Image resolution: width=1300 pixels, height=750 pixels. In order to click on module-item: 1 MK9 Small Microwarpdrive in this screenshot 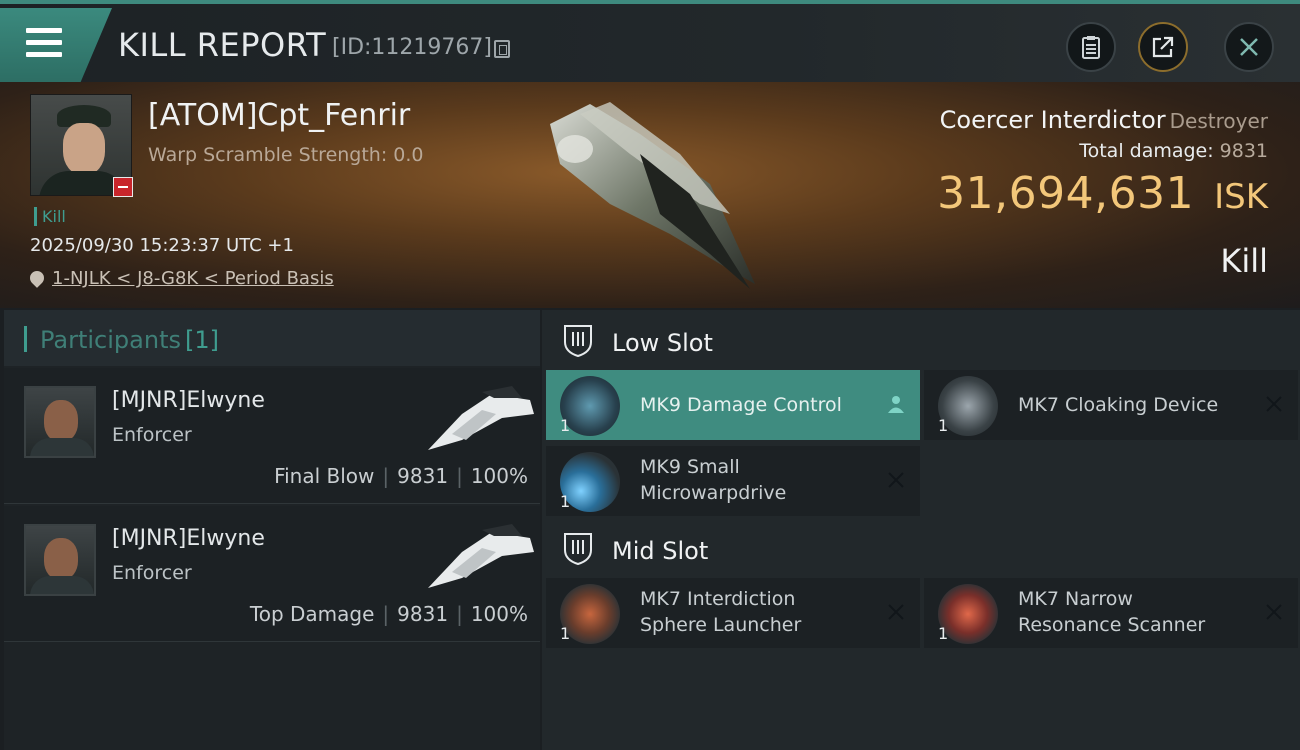, I will do `click(733, 481)`.